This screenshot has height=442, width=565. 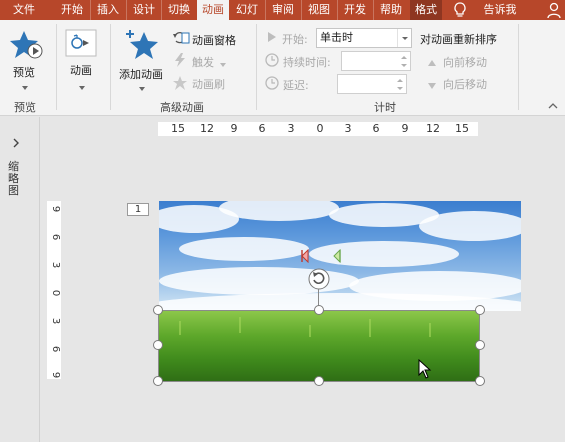 I want to click on collapse-ribbon-icon, so click(x=553, y=106).